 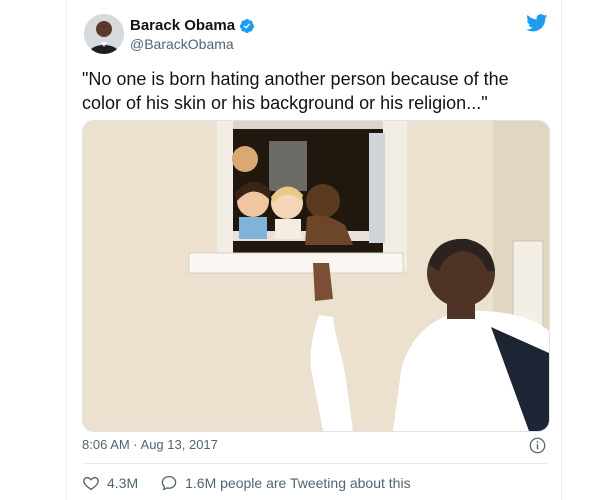 I want to click on like-button: 4.3M, so click(x=110, y=483).